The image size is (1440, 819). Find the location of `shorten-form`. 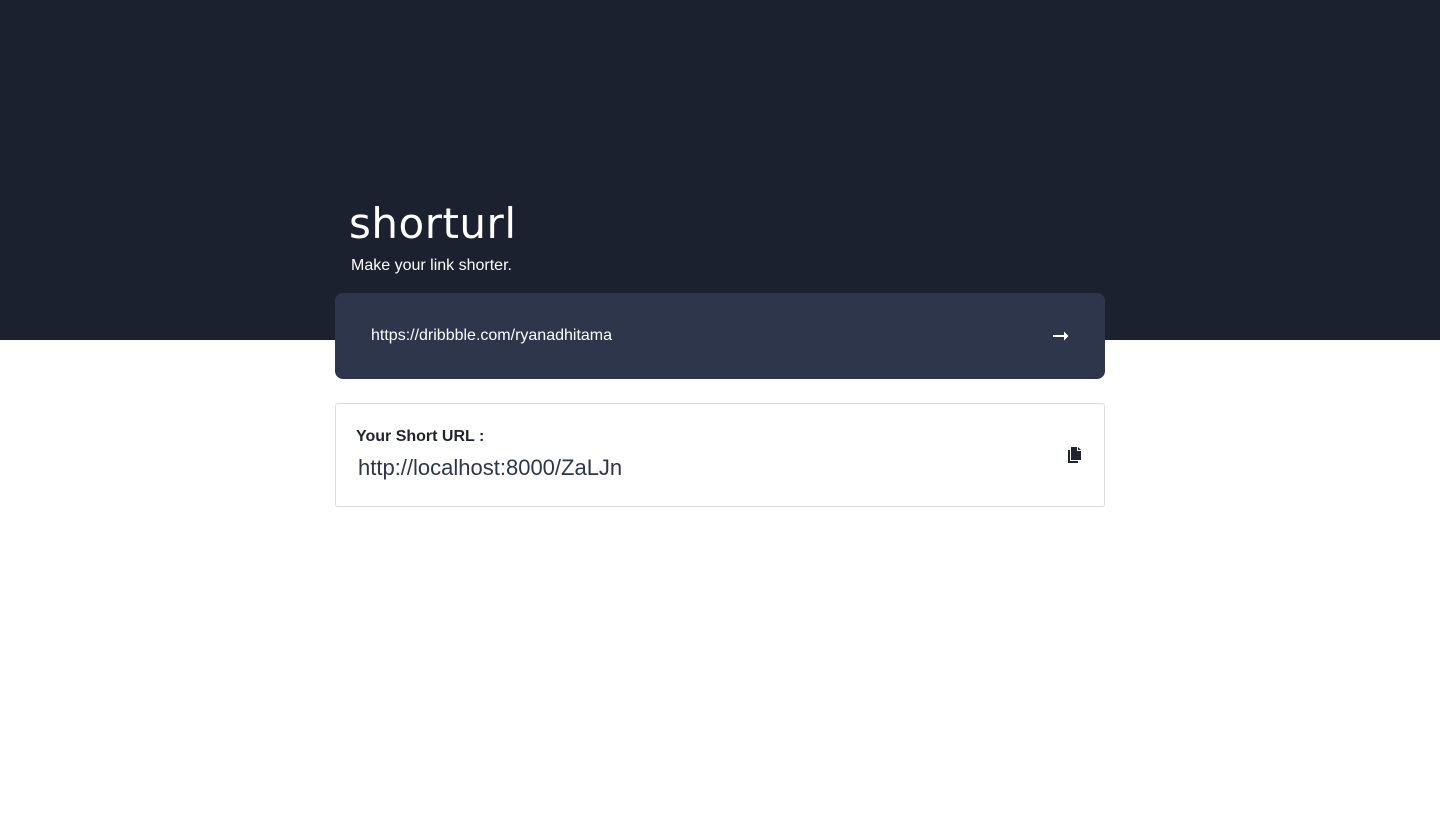

shorten-form is located at coordinates (720, 336).